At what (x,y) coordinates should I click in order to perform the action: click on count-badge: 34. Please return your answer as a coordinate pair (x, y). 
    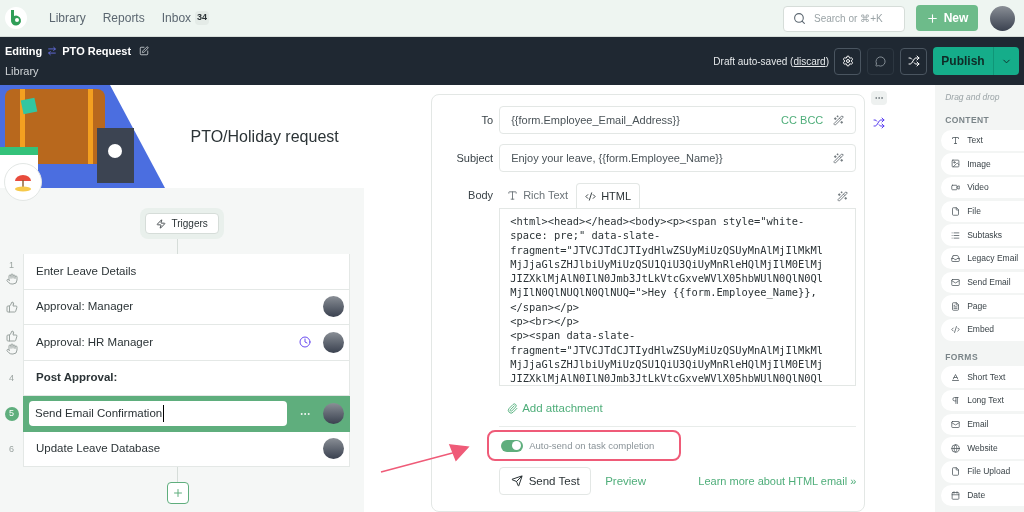
    Looking at the image, I should click on (202, 18).